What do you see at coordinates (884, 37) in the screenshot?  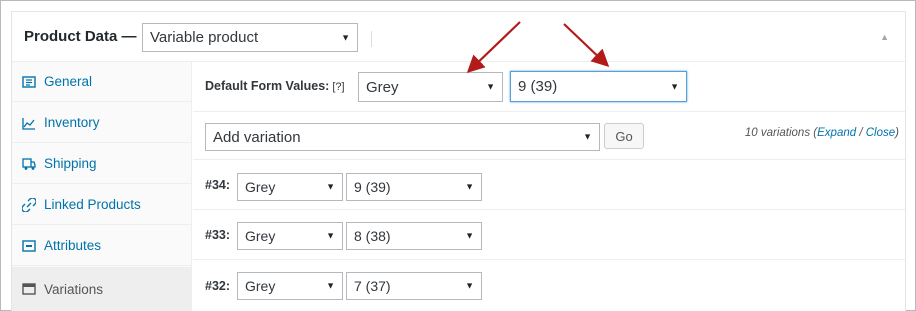 I see `collapse-toggle-icon: ▲` at bounding box center [884, 37].